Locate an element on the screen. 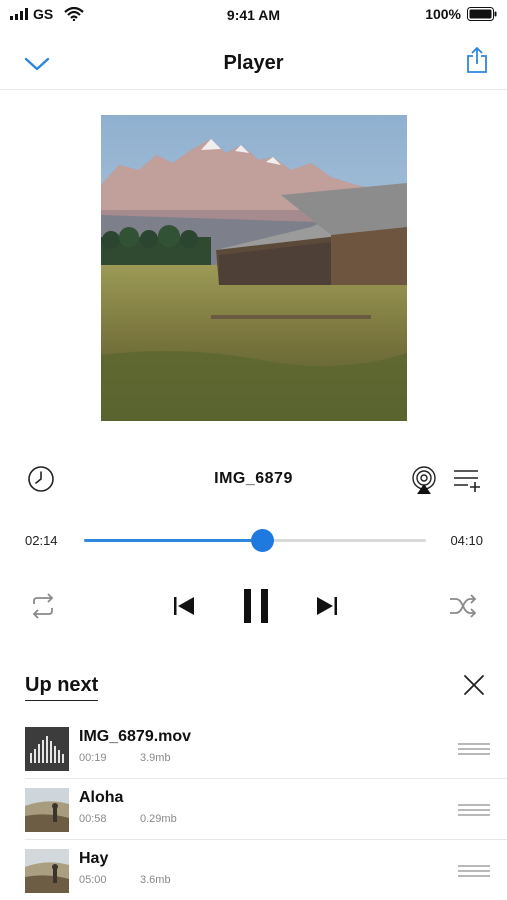  add-to-queue-button is located at coordinates (467, 480).